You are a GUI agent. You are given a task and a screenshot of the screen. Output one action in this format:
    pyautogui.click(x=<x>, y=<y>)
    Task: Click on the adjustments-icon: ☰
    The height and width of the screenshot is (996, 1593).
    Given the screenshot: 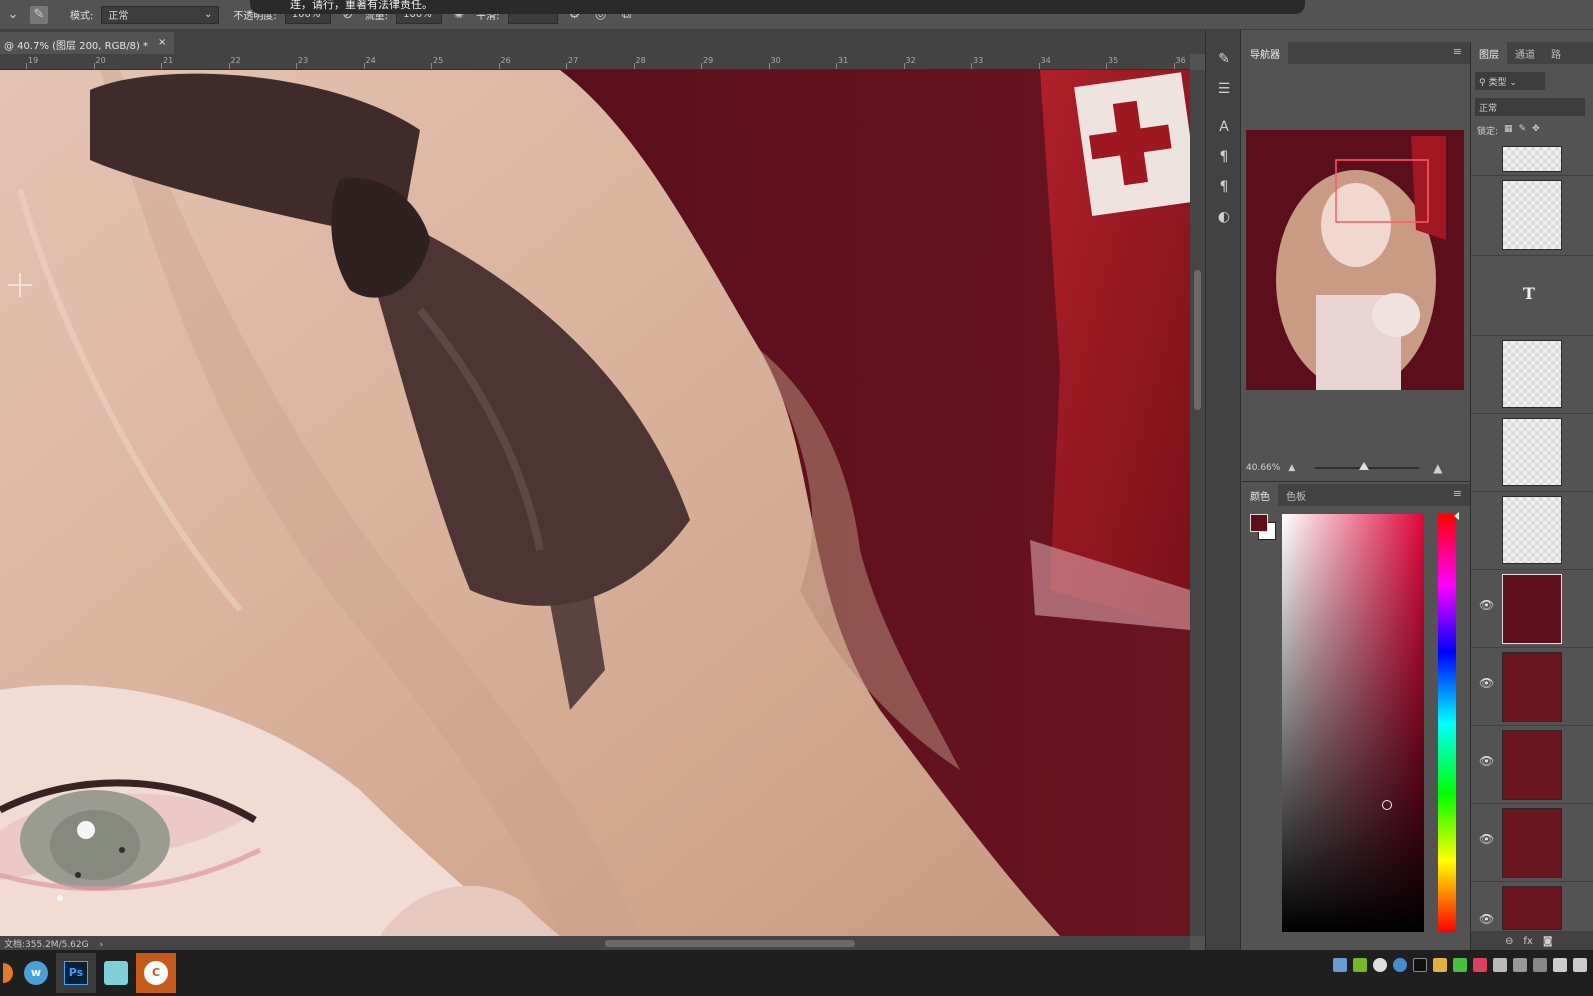 What is the action you would take?
    pyautogui.click(x=1224, y=89)
    